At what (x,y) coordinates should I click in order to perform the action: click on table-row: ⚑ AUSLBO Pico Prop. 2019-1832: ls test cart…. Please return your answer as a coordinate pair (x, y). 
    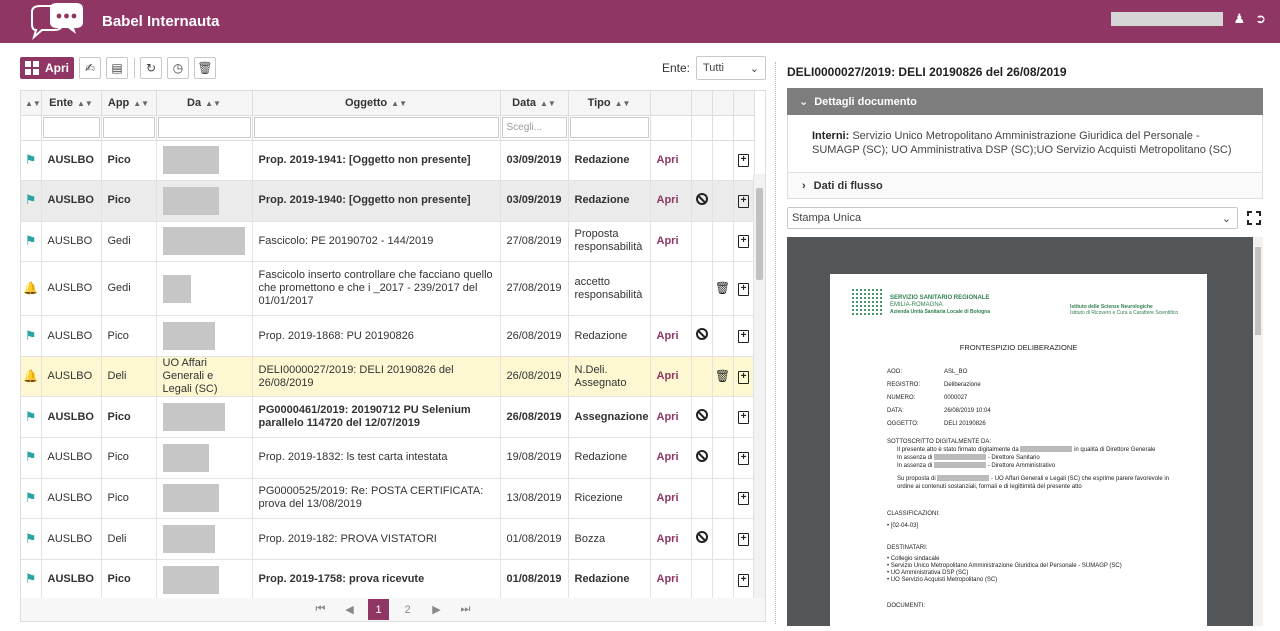
    Looking at the image, I should click on (388, 458).